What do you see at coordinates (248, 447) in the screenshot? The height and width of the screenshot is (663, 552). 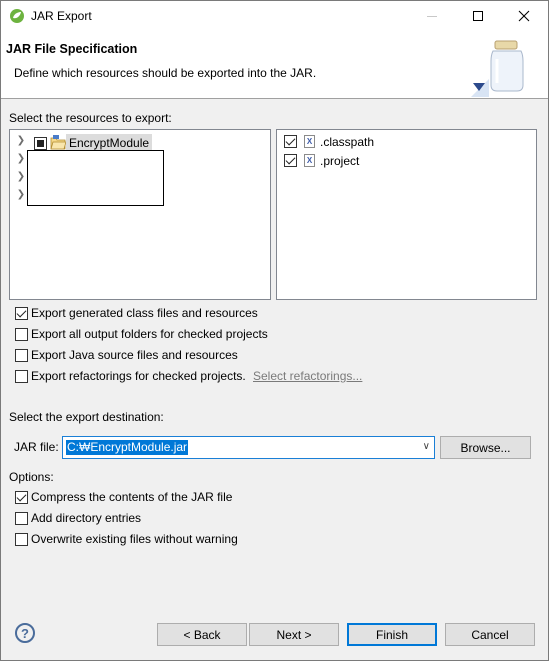 I see `jar-file-combo: C:₩EncryptModule.jar ∨` at bounding box center [248, 447].